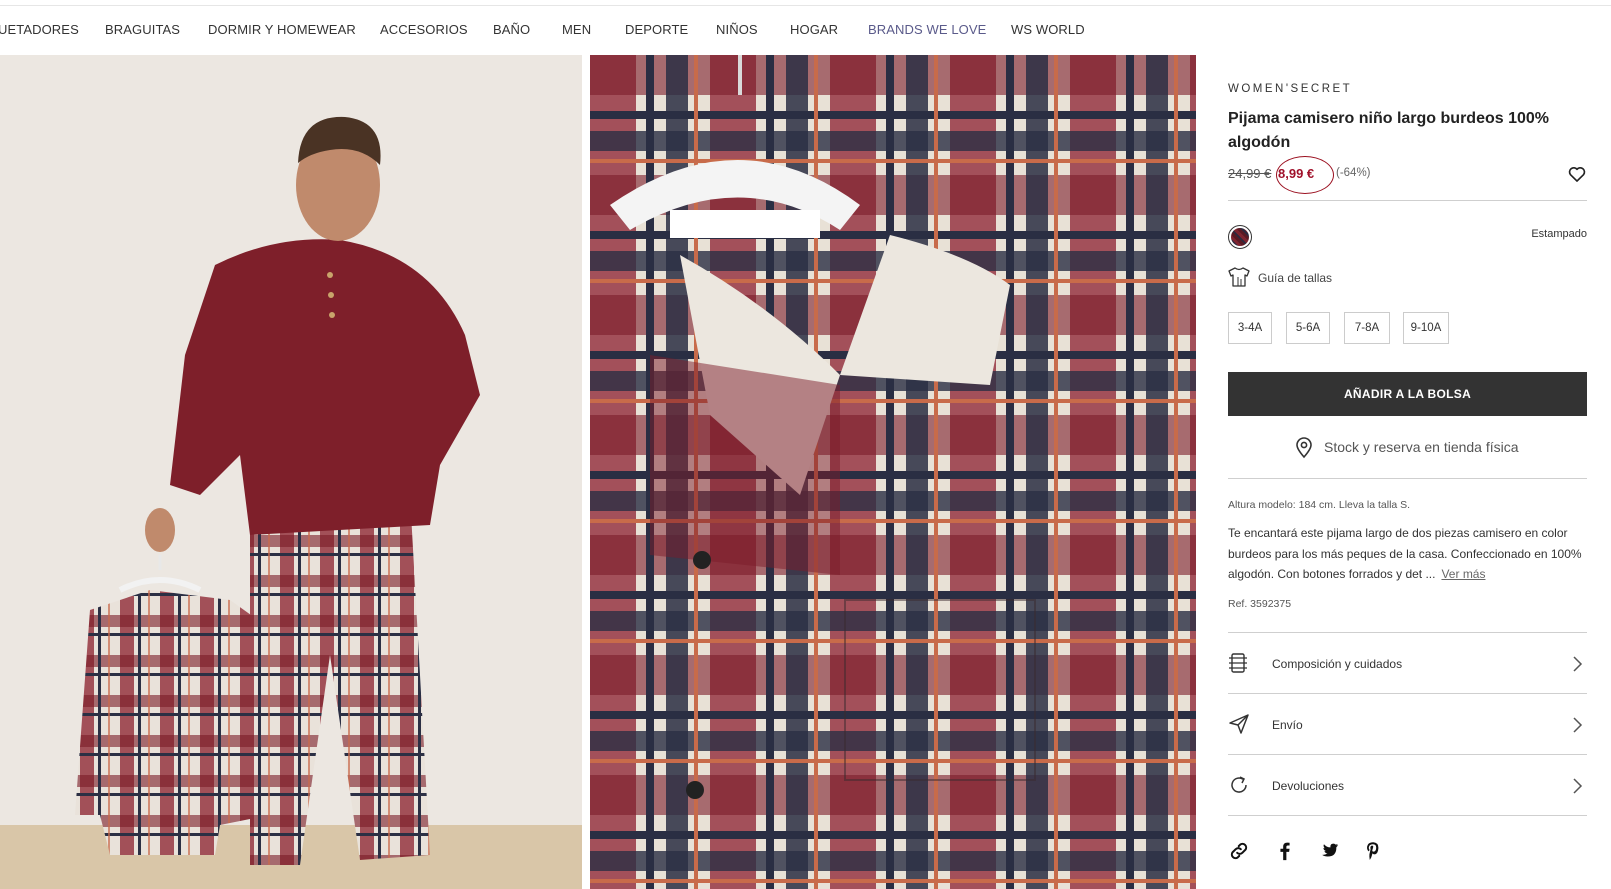  What do you see at coordinates (1239, 784) in the screenshot?
I see `refresh-icon` at bounding box center [1239, 784].